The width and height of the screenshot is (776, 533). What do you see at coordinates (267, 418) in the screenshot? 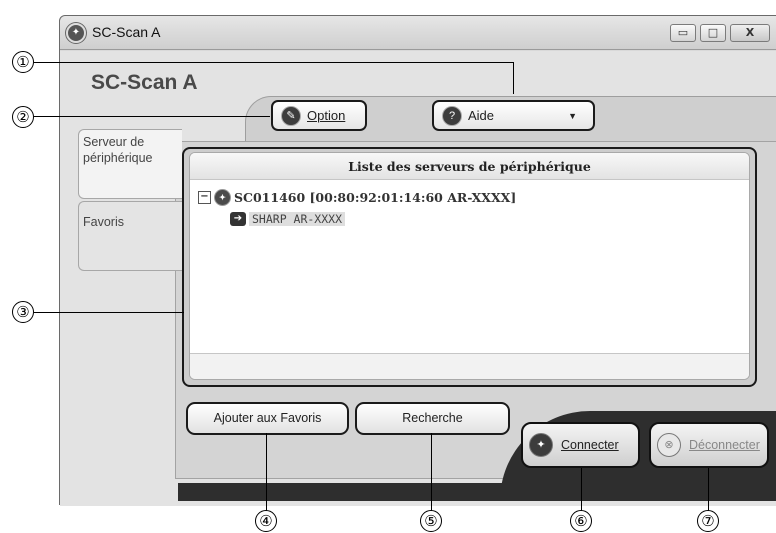
I see `add-to-favorites-button: Ajouter aux Favoris` at bounding box center [267, 418].